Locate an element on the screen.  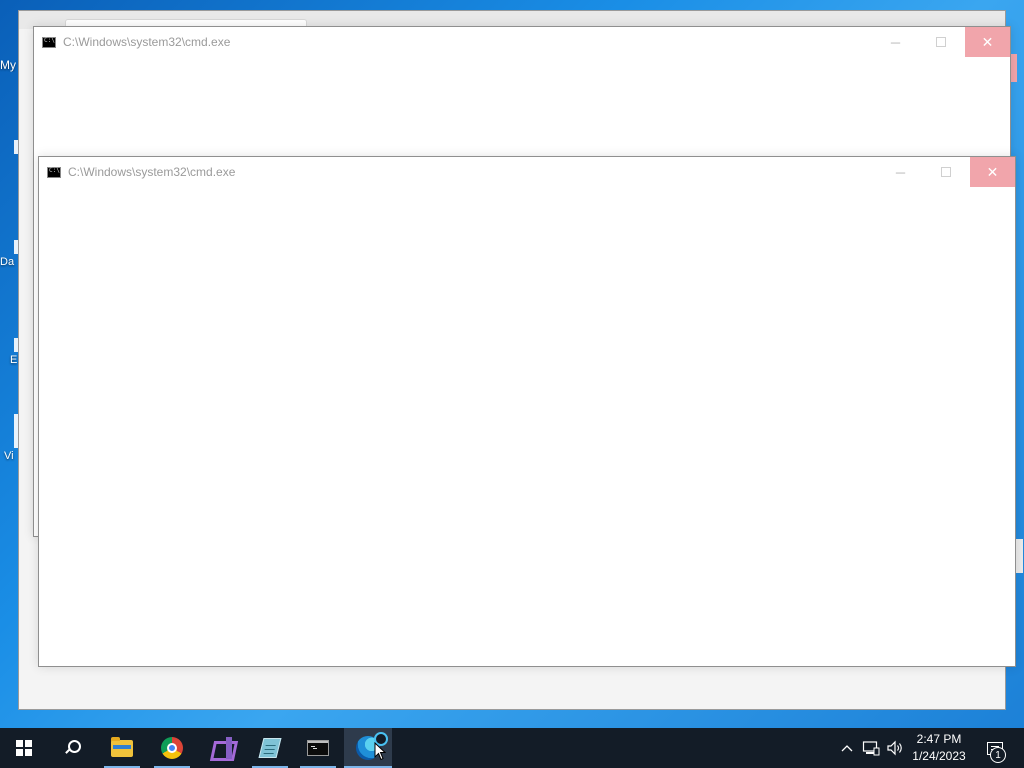
clock-date: 1/24/2023 is located at coordinates (939, 756).